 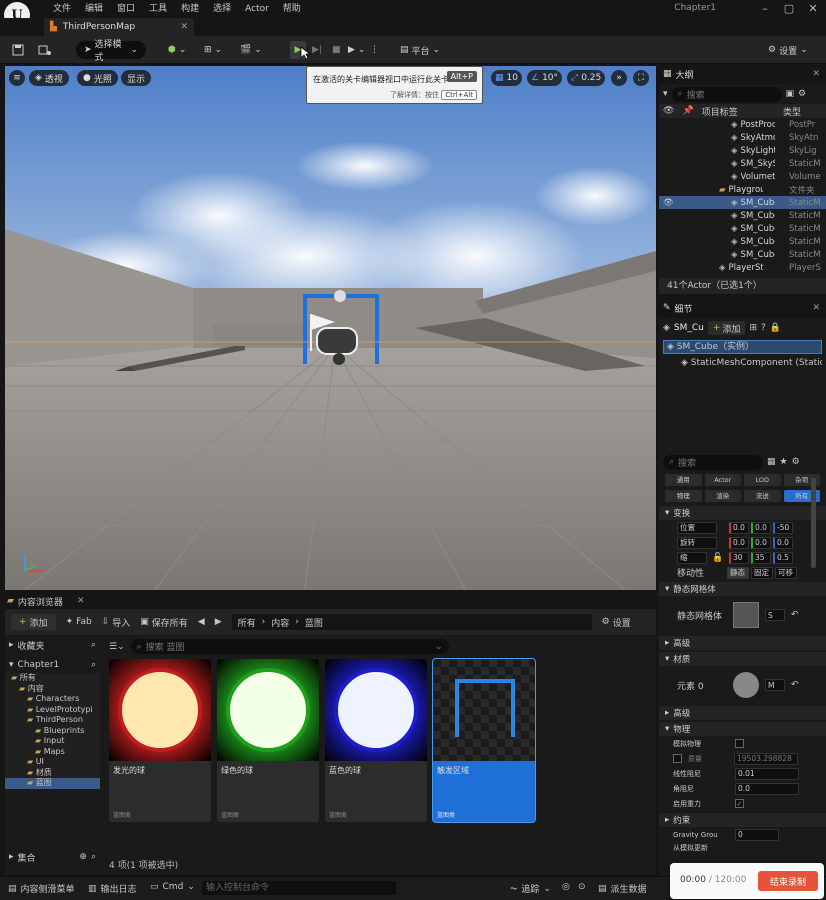 I want to click on project-header: ▾ Chapter1 ⌕, so click(x=52, y=665).